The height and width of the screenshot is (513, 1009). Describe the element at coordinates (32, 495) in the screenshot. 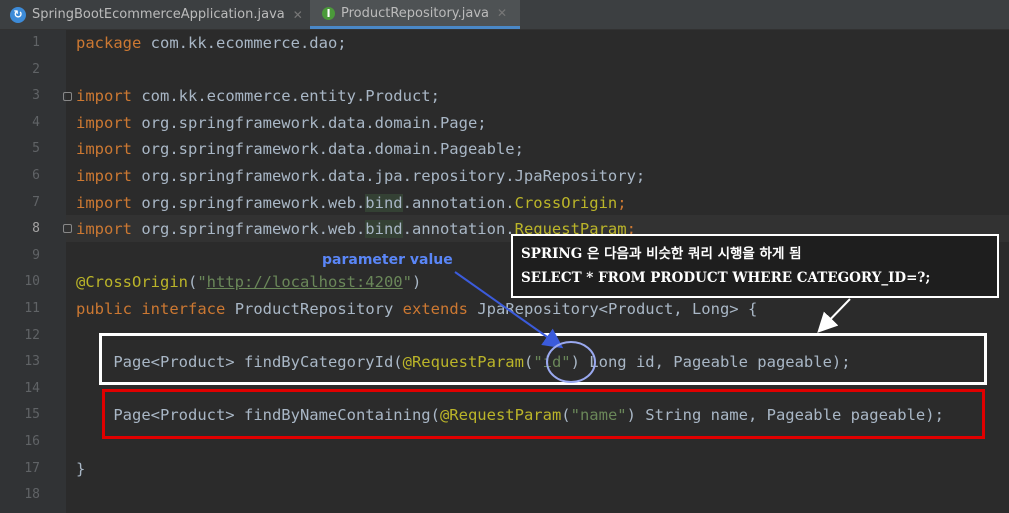

I see `line-number: 18` at that location.